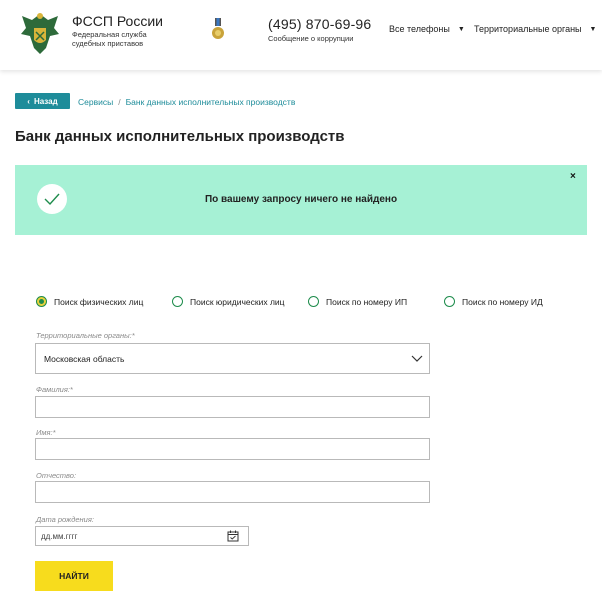 This screenshot has width=602, height=605. What do you see at coordinates (109, 39) in the screenshot?
I see `brand-subtitle: Федеральная служба судебных приставов` at bounding box center [109, 39].